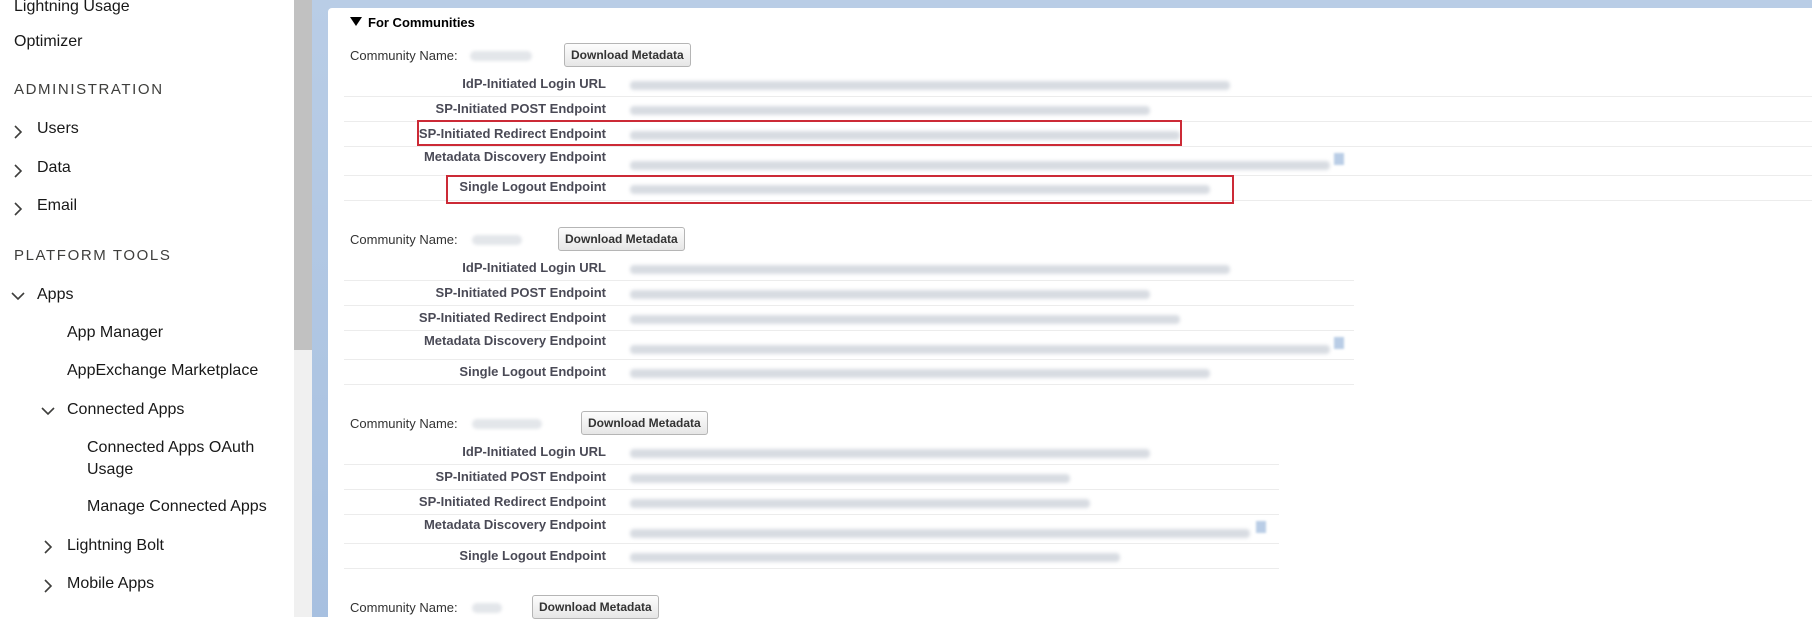 This screenshot has width=1812, height=625. What do you see at coordinates (799, 133) in the screenshot?
I see `highlight-box-redirect-endpoint` at bounding box center [799, 133].